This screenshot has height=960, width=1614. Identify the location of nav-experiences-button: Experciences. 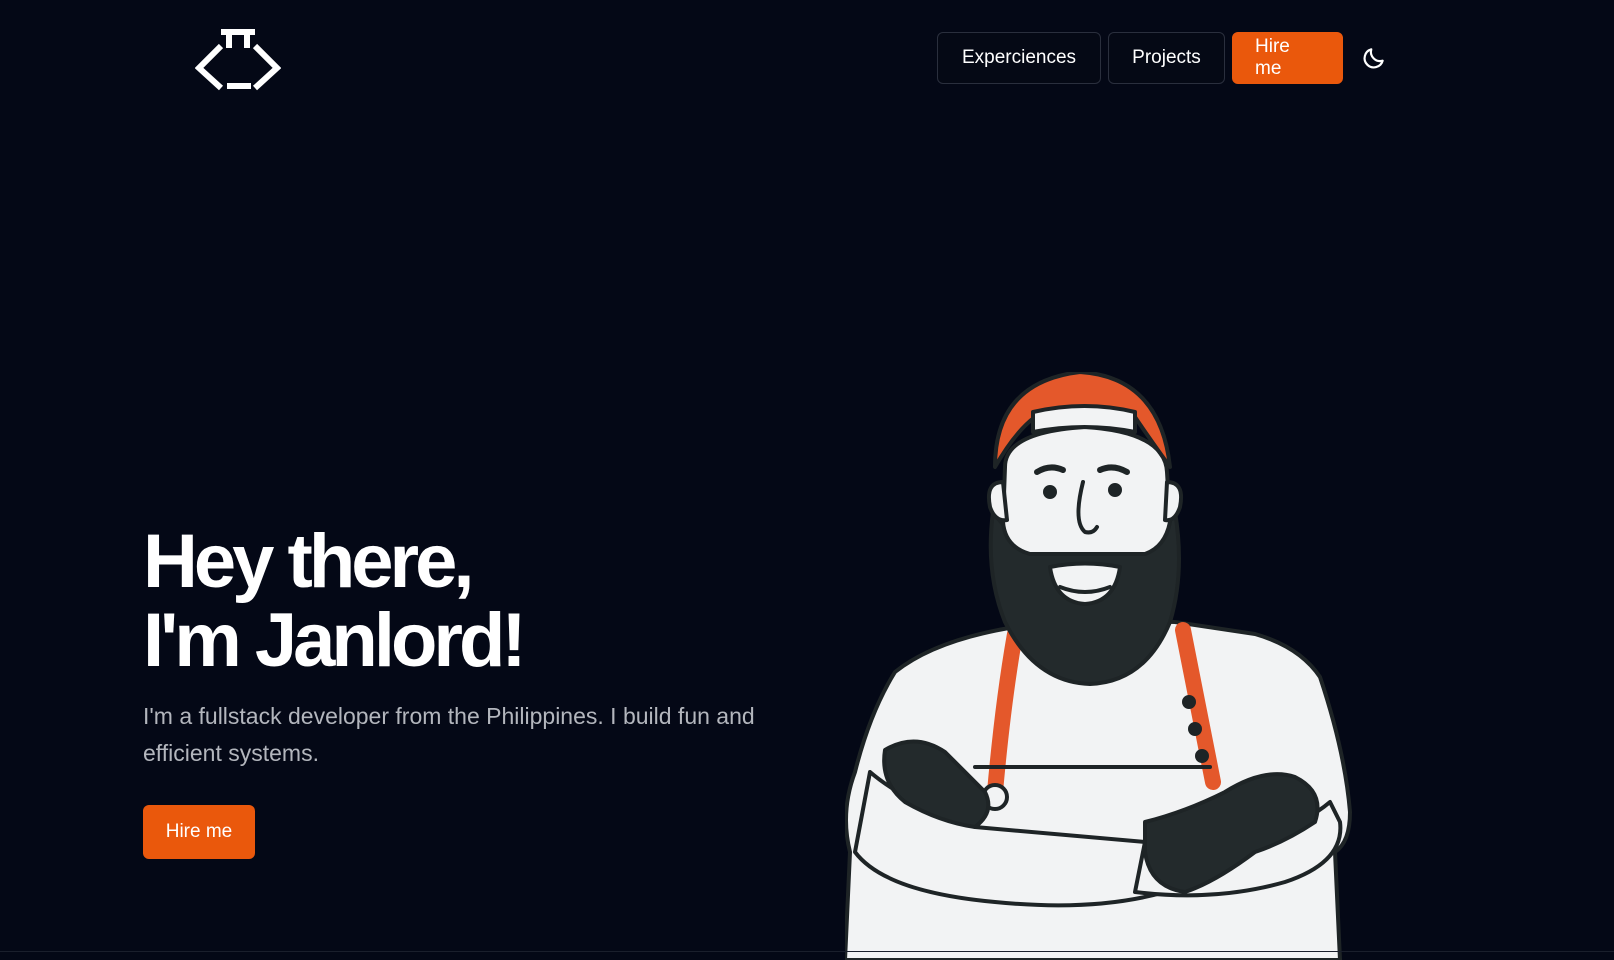
(1019, 58).